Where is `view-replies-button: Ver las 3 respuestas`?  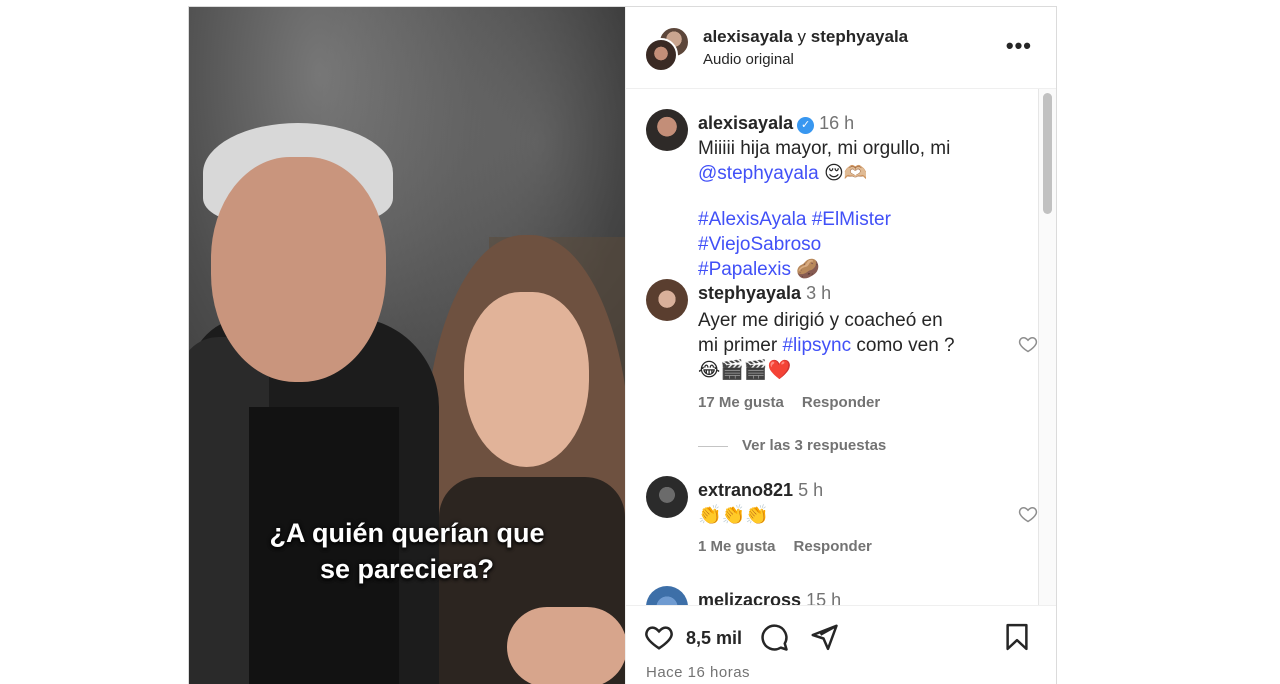
view-replies-button: Ver las 3 respuestas is located at coordinates (792, 445).